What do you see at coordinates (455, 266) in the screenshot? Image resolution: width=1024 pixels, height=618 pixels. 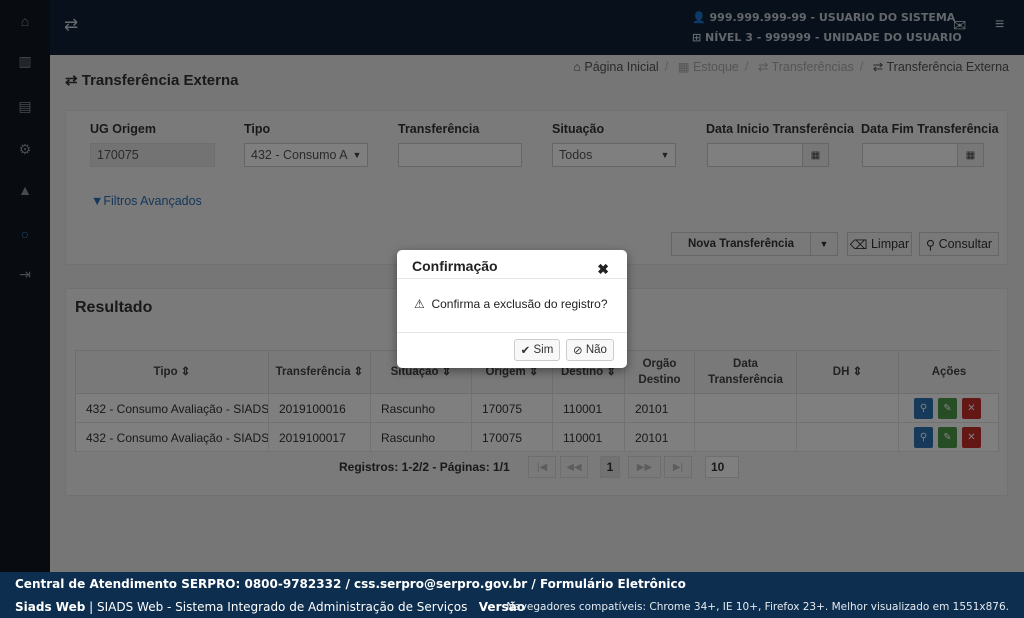 I see `modal-title: Confirmação` at bounding box center [455, 266].